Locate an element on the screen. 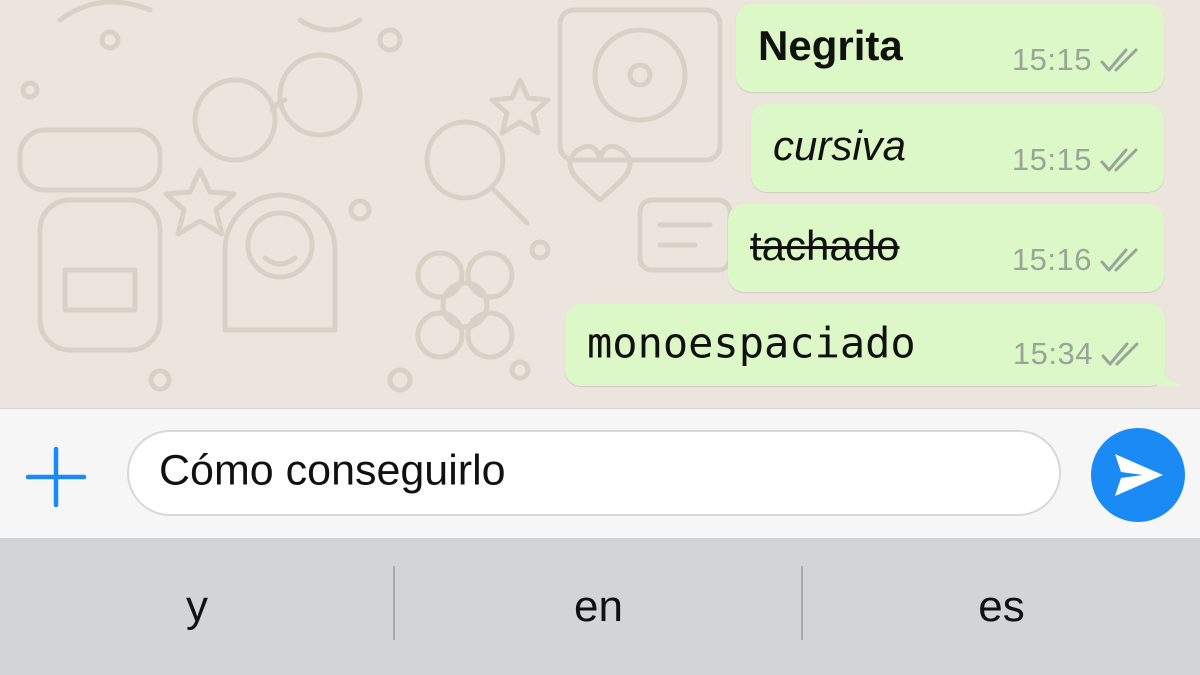  message-text: tachado is located at coordinates (825, 246).